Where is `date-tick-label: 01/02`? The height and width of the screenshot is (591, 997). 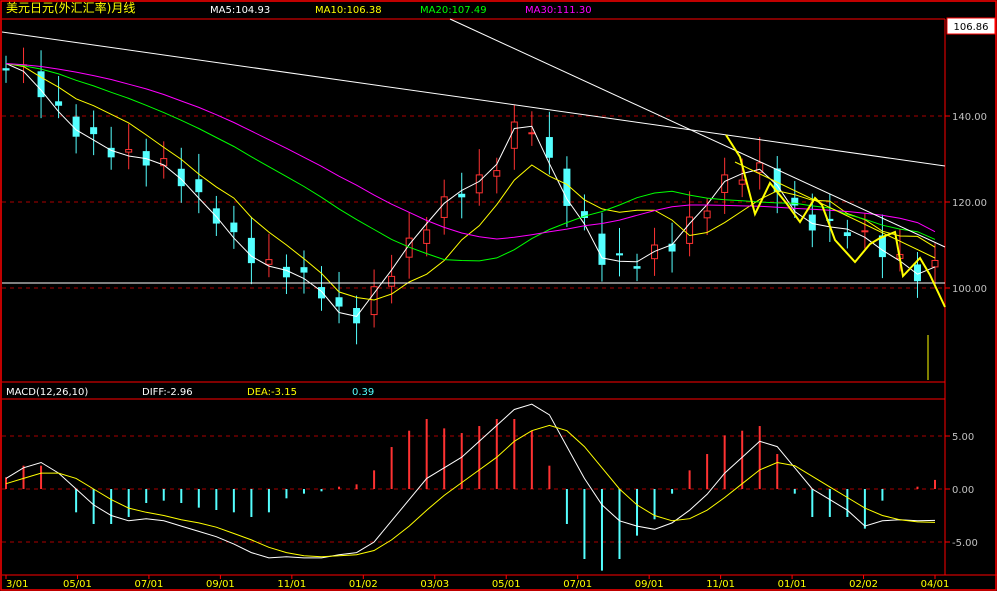
date-tick-label: 01/02 is located at coordinates (363, 584).